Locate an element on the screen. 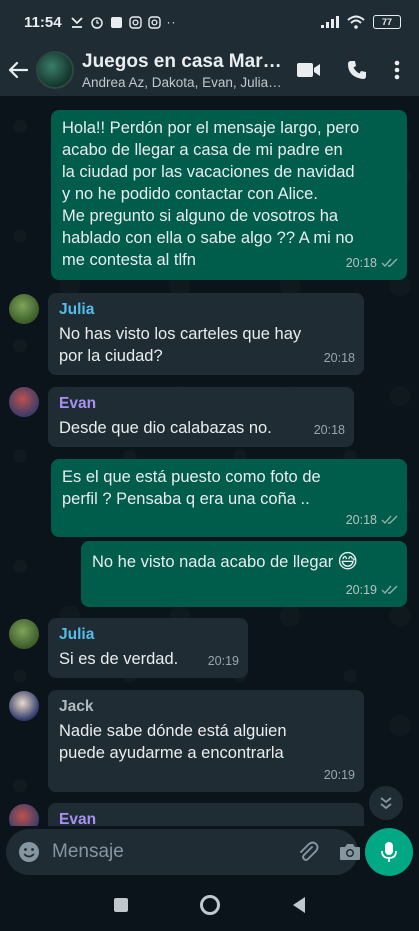  video-camera-icon is located at coordinates (308, 70).